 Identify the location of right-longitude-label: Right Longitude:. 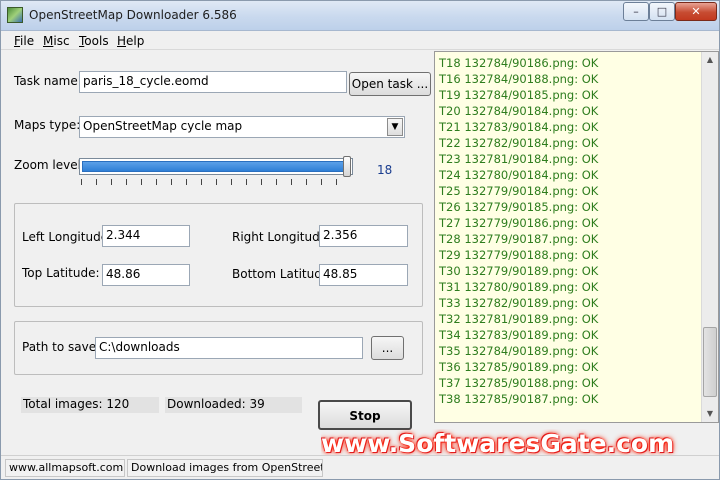
(282, 237).